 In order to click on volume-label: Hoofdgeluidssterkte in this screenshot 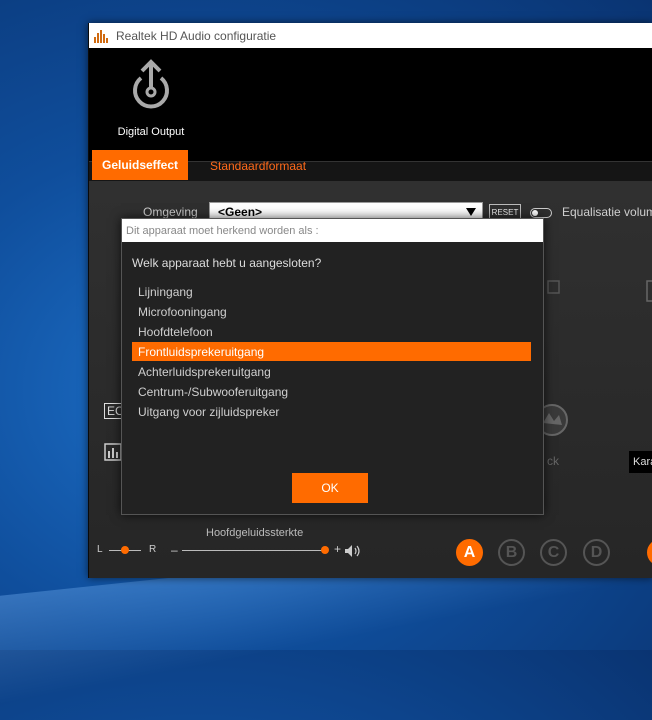, I will do `click(255, 533)`.